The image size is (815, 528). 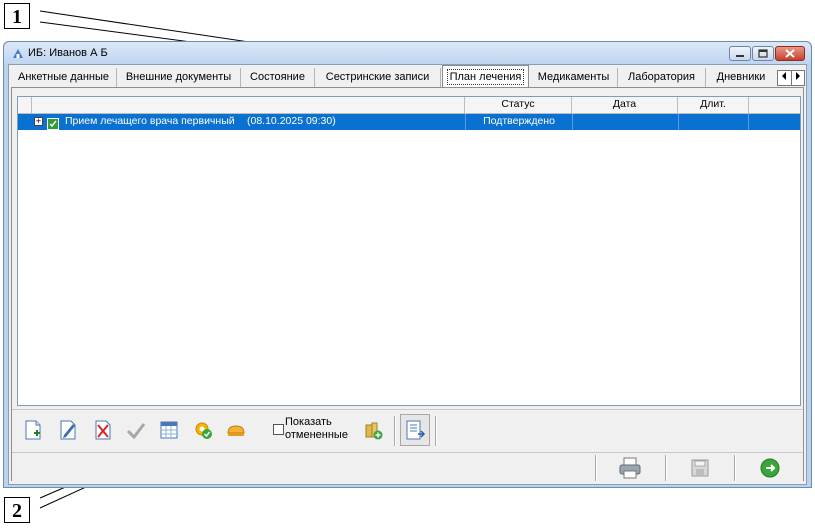 I want to click on printer-icon, so click(x=630, y=468).